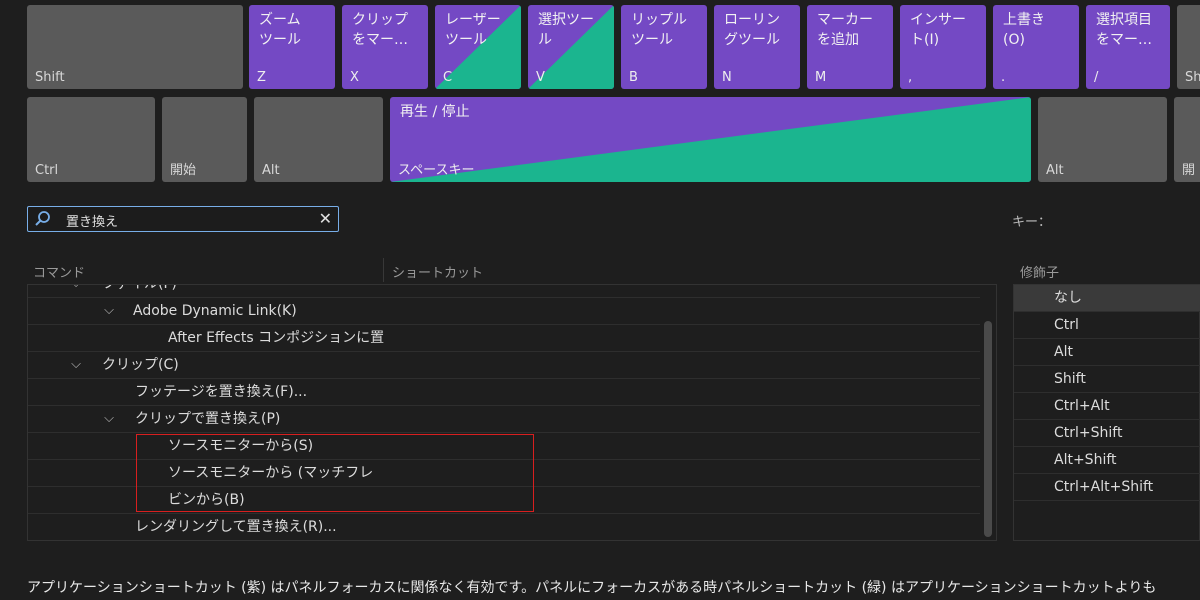  Describe the element at coordinates (50, 77) in the screenshot. I see `key-cap: Shift` at that location.